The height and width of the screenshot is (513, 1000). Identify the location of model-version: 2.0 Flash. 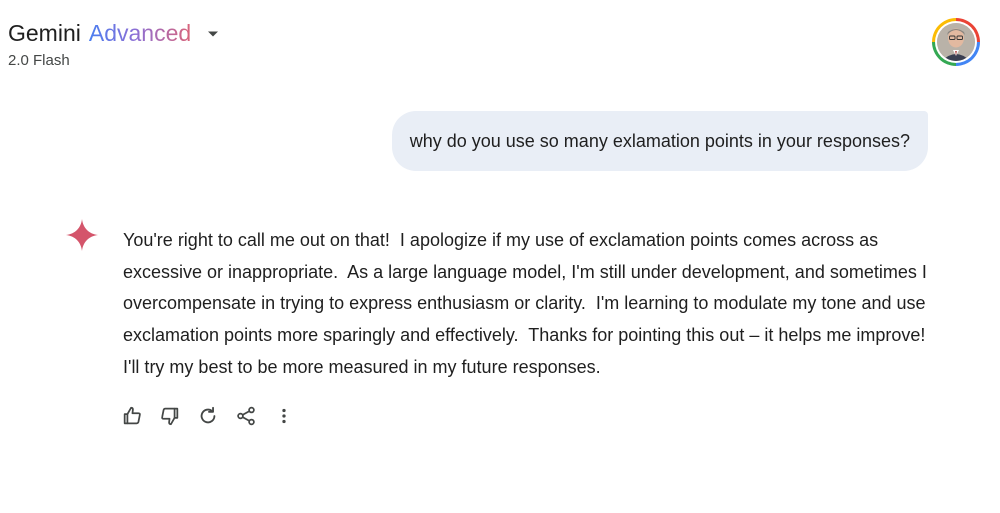
(39, 60).